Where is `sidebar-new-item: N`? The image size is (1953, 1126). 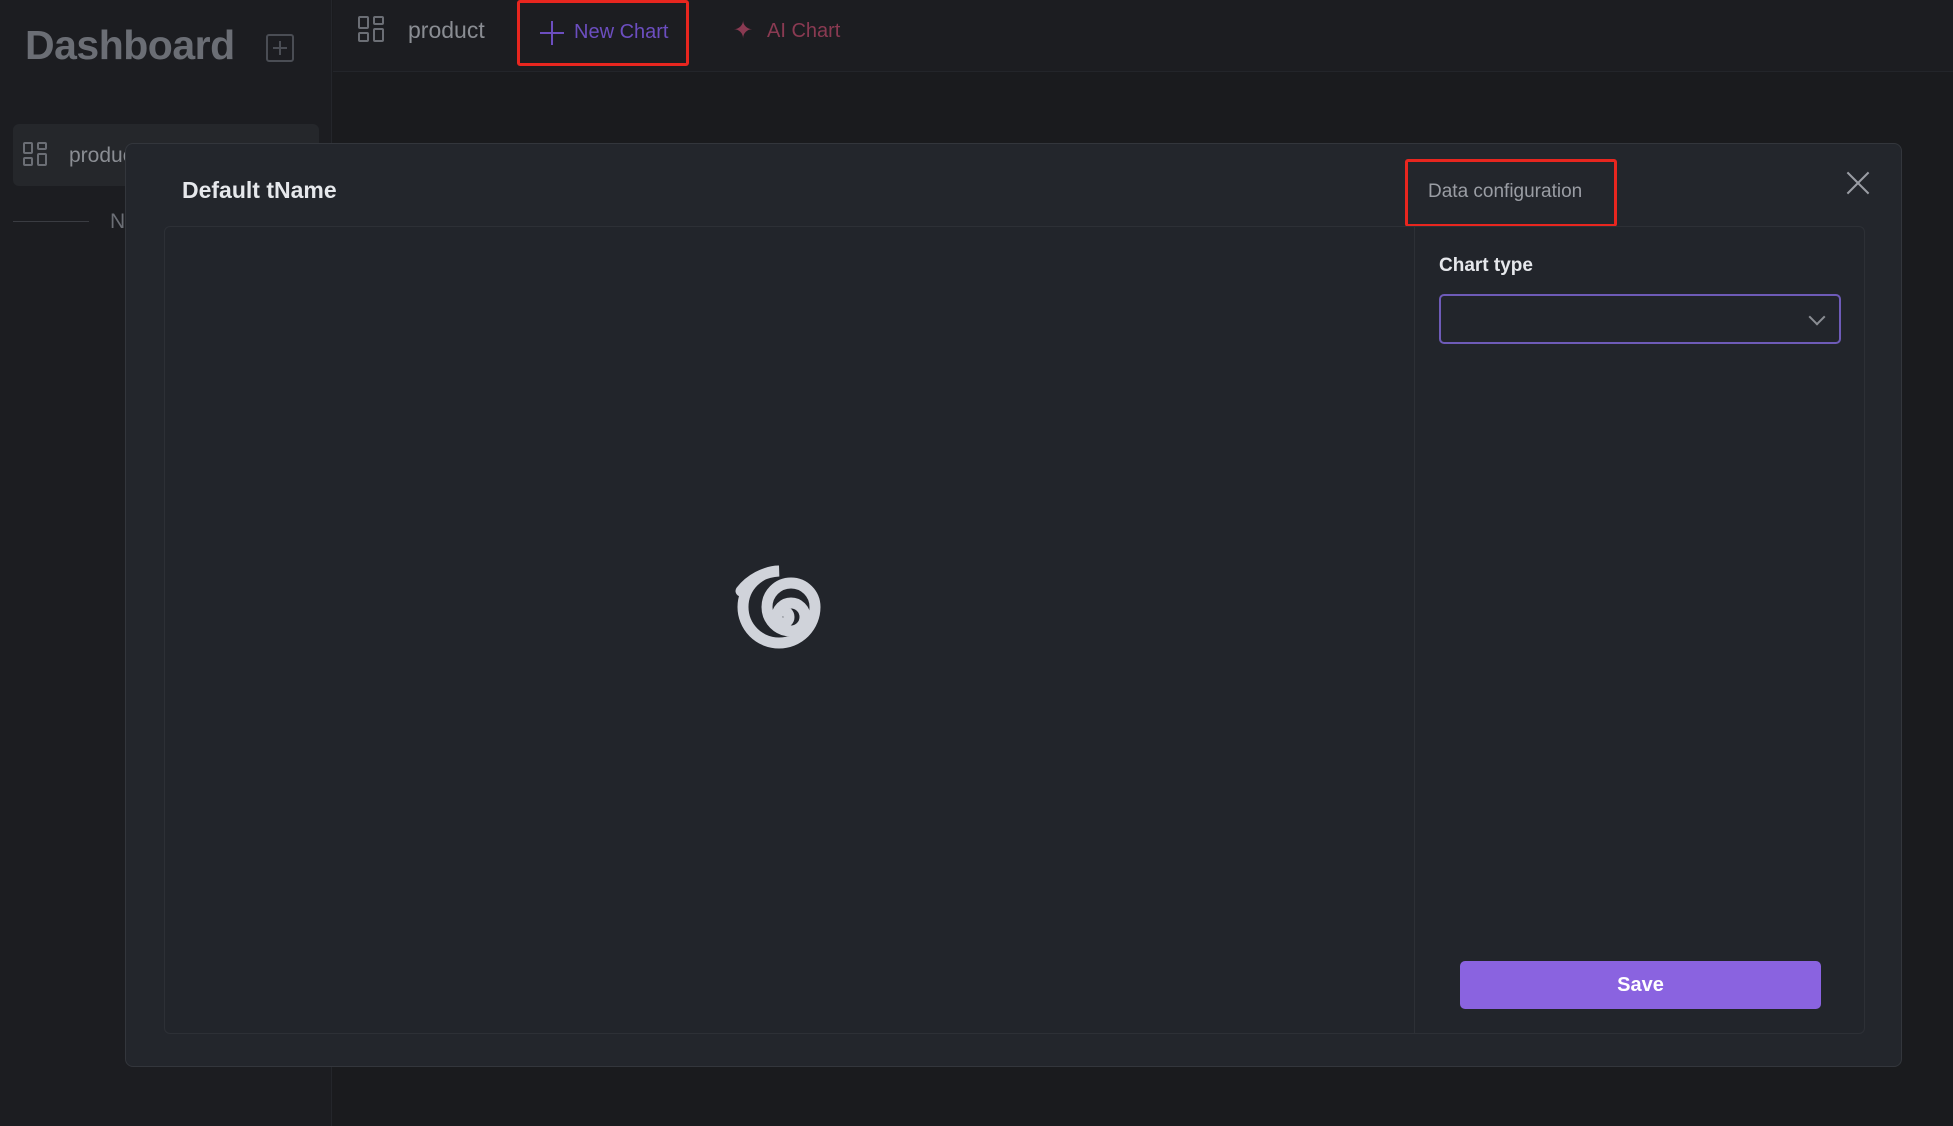 sidebar-new-item: N is located at coordinates (117, 222).